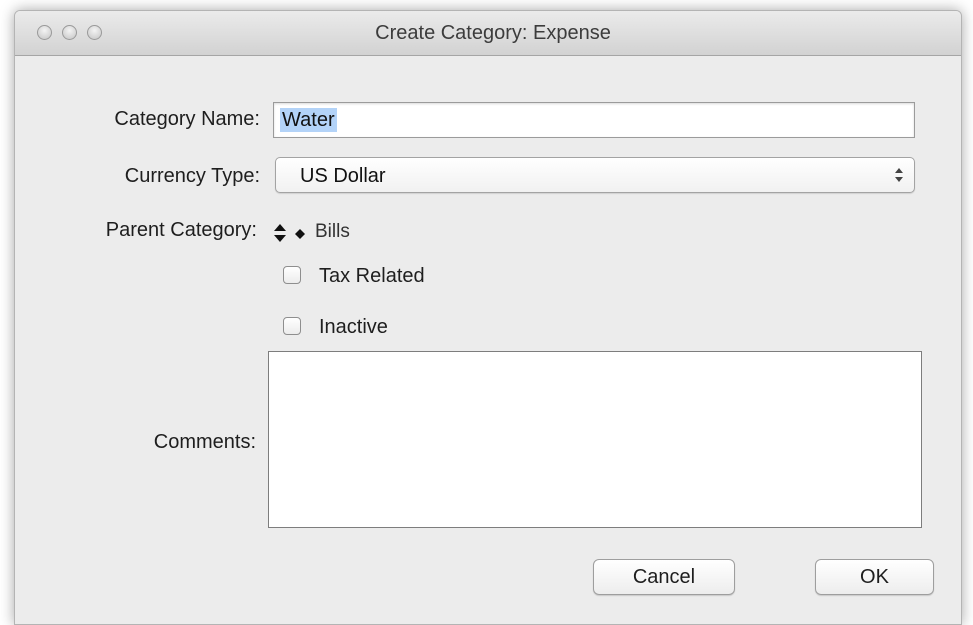 The width and height of the screenshot is (973, 625). Describe the element at coordinates (353, 327) in the screenshot. I see `inactive-label: Inactive` at that location.